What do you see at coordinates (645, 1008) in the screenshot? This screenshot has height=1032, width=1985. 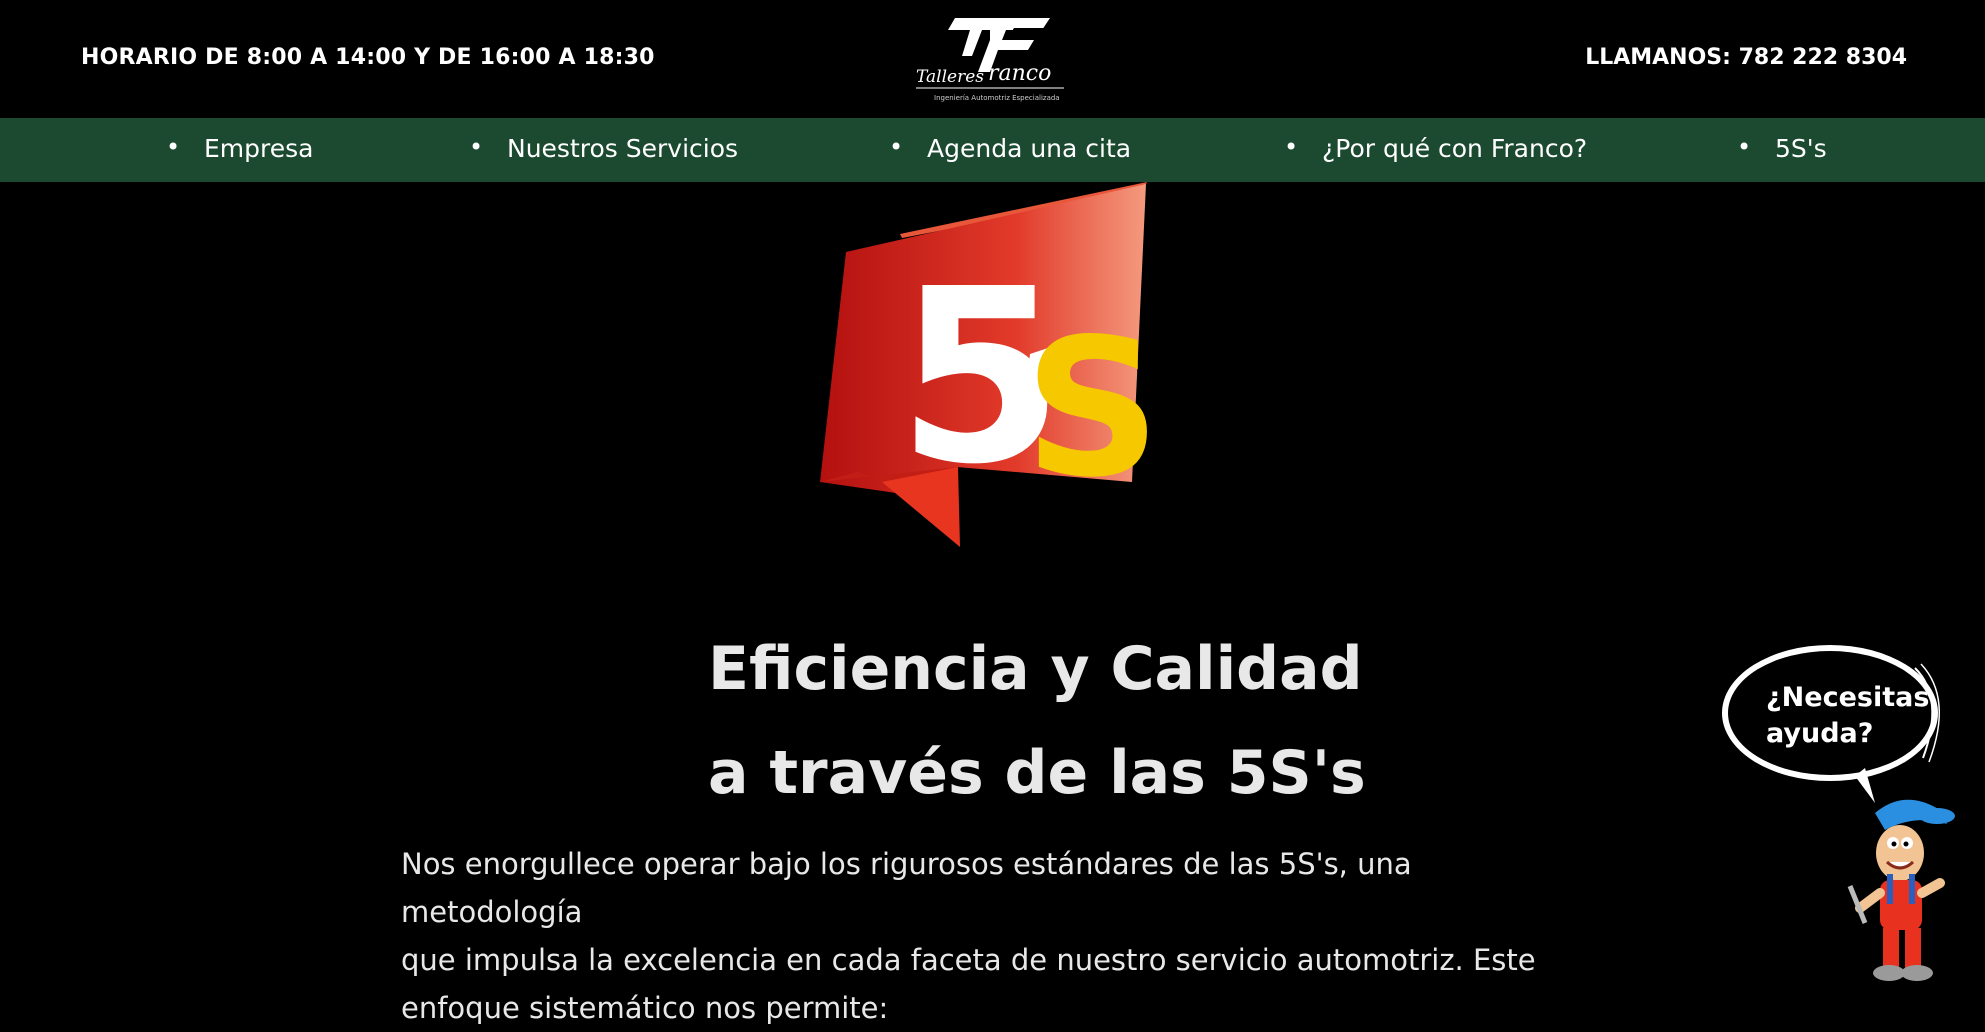 I see `paragraph-line-3: enfoque sistemático nos permite:` at bounding box center [645, 1008].